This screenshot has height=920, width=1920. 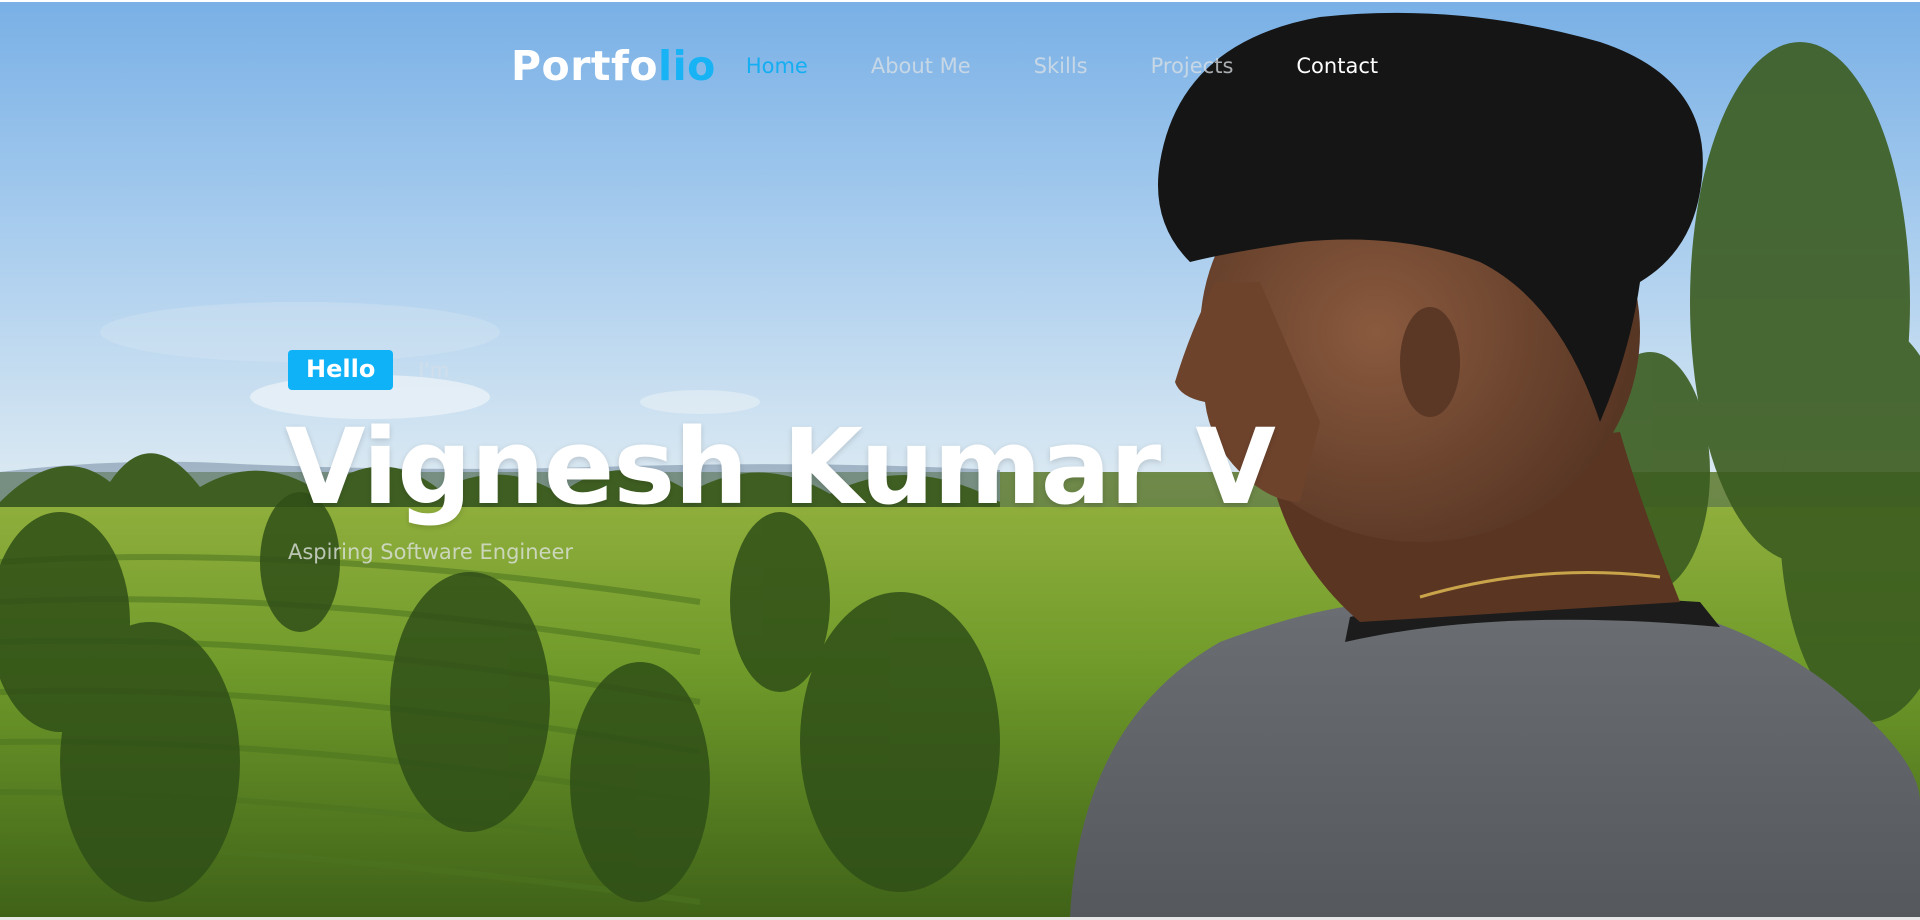 I want to click on brand-logo: Portfolio, so click(x=613, y=66).